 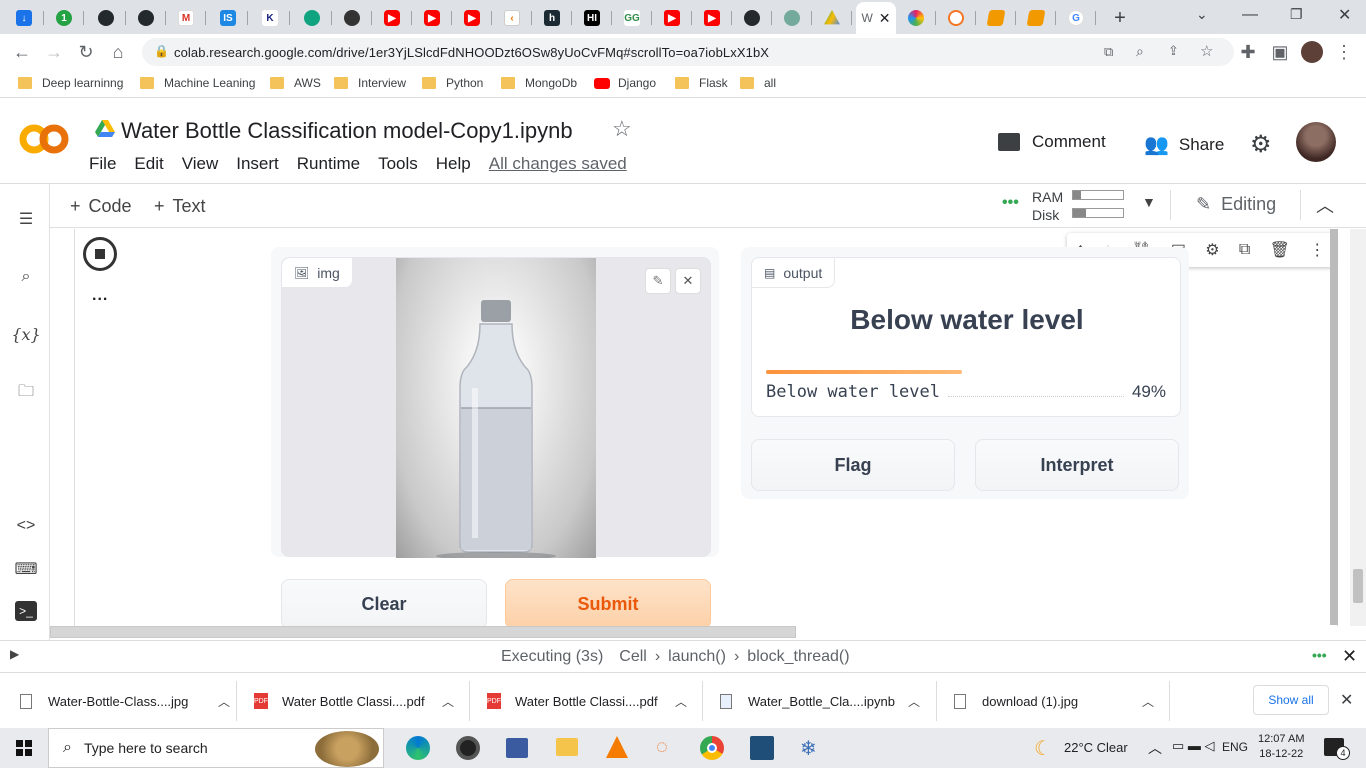 I want to click on browser-menu-icon: ⋮, so click(x=1344, y=52).